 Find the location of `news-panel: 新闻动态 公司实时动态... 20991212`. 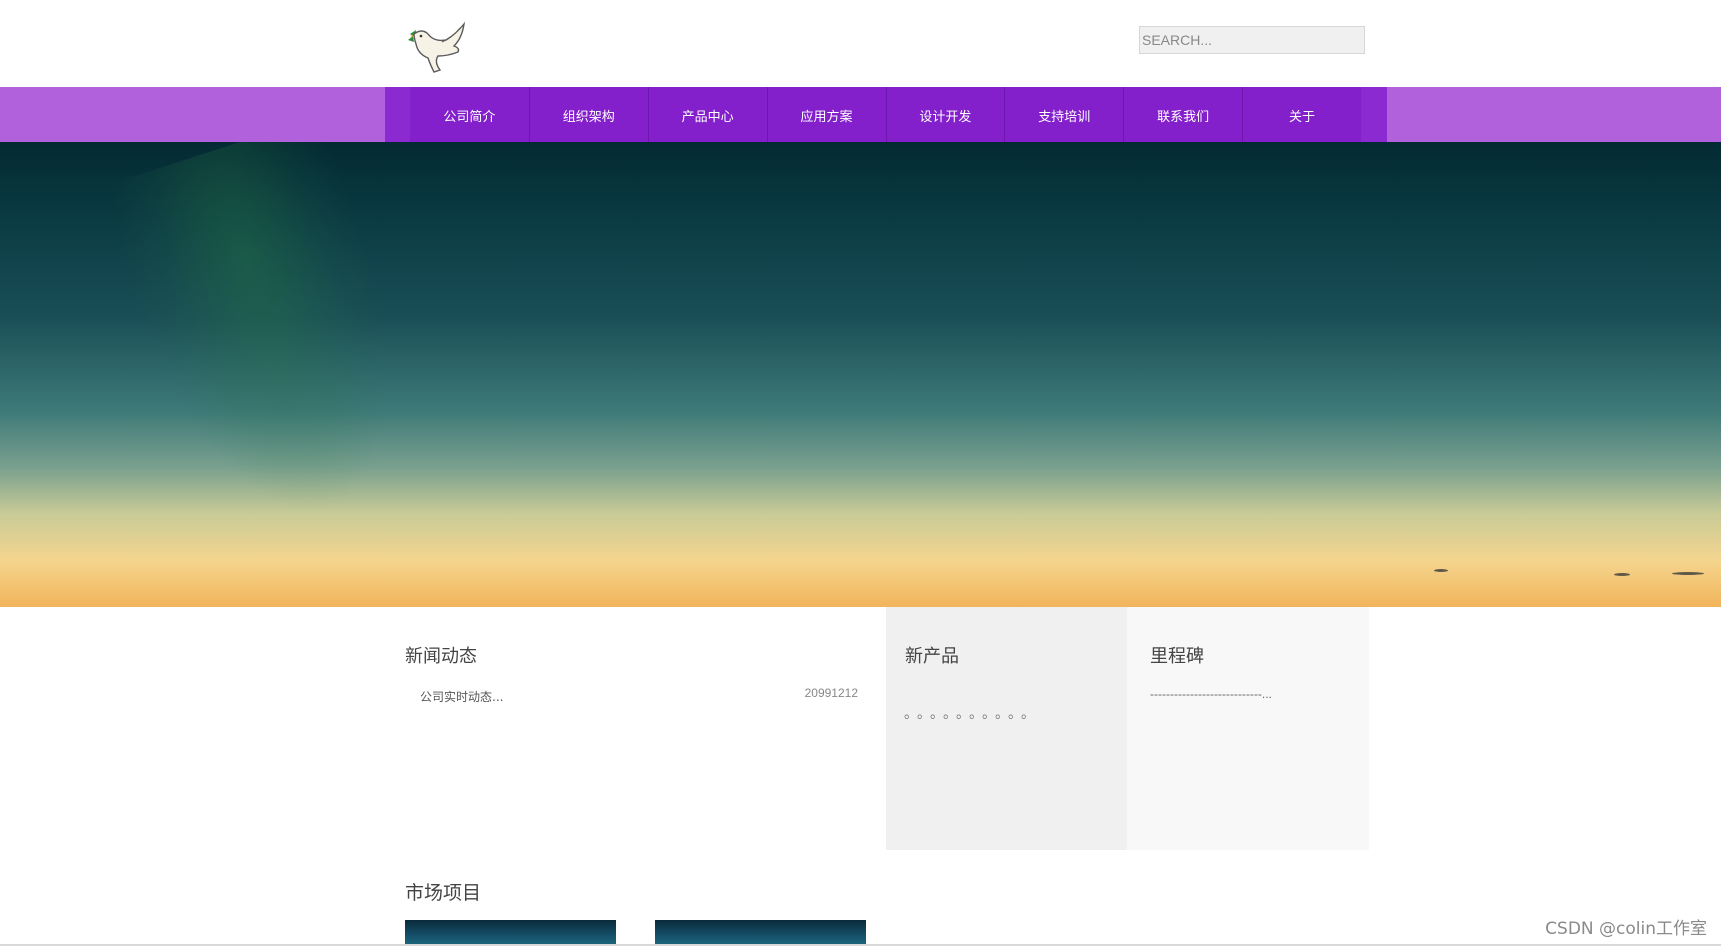

news-panel: 新闻动态 公司实时动态... 20991212 is located at coordinates (645, 728).